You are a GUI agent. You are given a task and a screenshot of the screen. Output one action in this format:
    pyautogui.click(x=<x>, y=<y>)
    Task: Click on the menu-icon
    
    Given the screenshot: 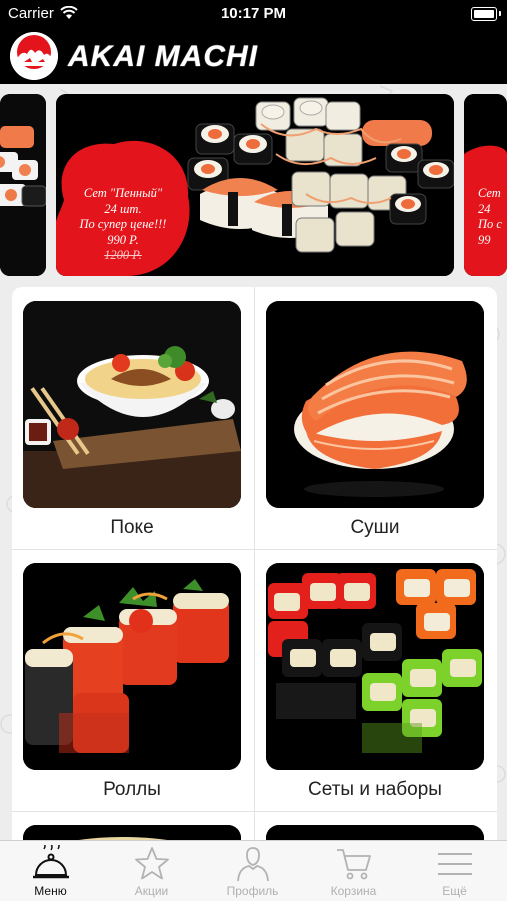 What is the action you would take?
    pyautogui.click(x=455, y=864)
    